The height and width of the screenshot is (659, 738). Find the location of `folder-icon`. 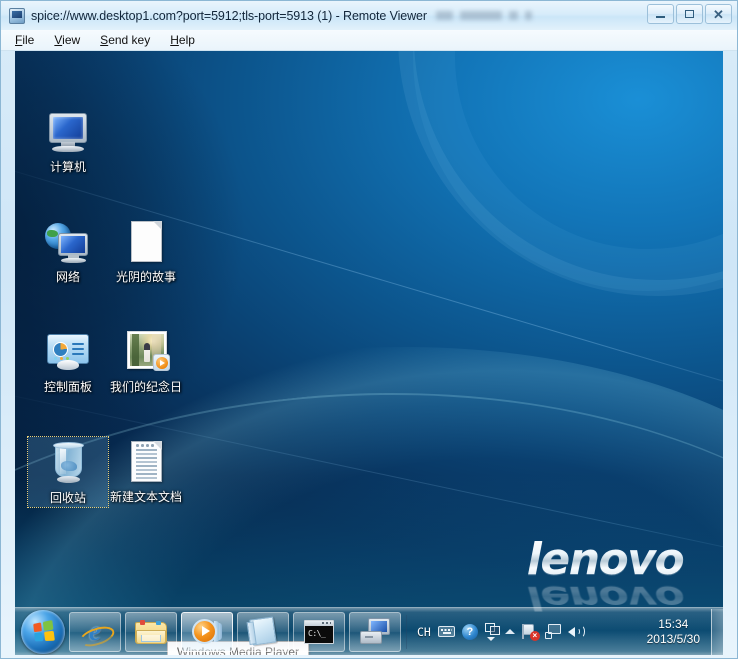

folder-icon is located at coordinates (151, 632).